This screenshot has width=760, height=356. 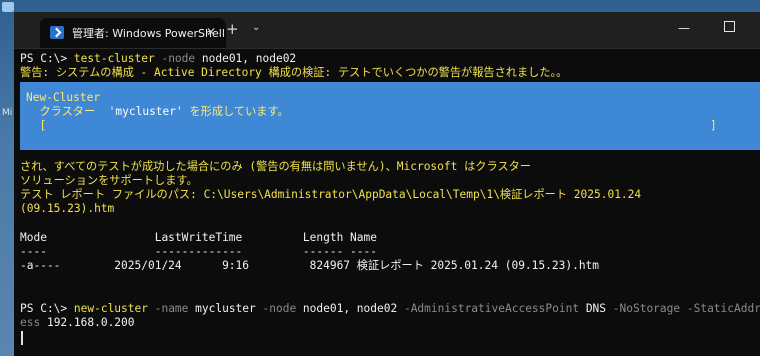 I want to click on info-line-2: ソリューションをサポートします。, so click(x=109, y=180).